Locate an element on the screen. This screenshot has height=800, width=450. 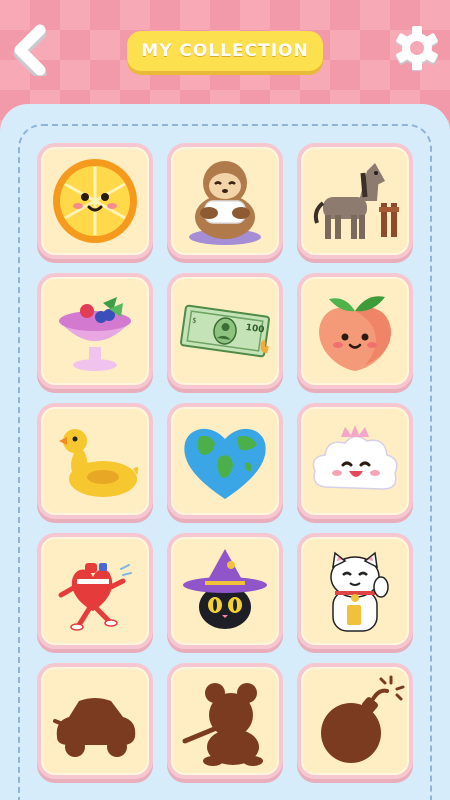
collection-card-running-heart is located at coordinates (95, 591).